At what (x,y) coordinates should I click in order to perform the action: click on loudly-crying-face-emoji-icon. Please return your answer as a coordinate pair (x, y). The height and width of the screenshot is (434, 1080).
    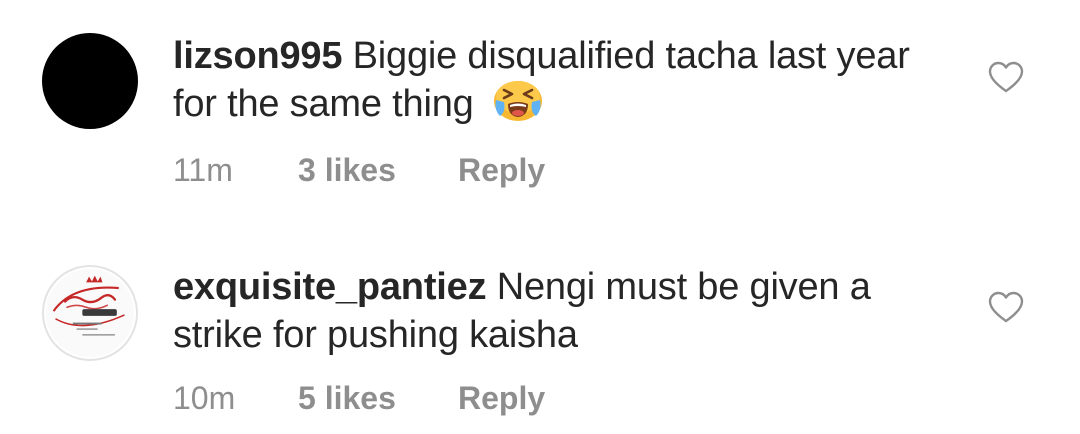
    Looking at the image, I should click on (518, 101).